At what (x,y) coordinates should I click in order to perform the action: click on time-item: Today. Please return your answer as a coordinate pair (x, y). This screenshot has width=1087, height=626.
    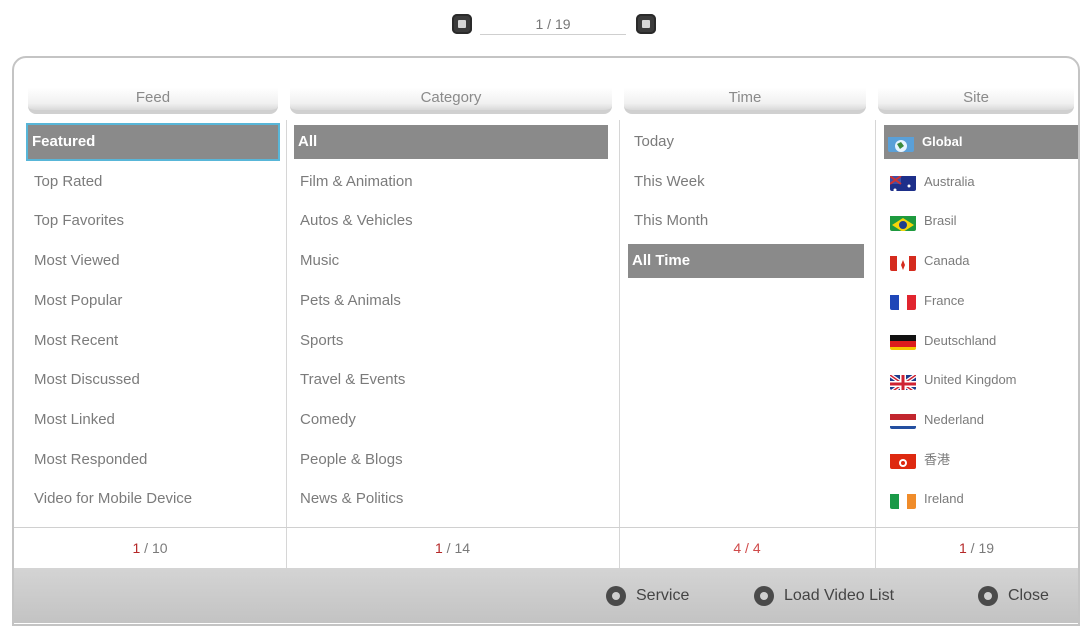
    Looking at the image, I should click on (747, 142).